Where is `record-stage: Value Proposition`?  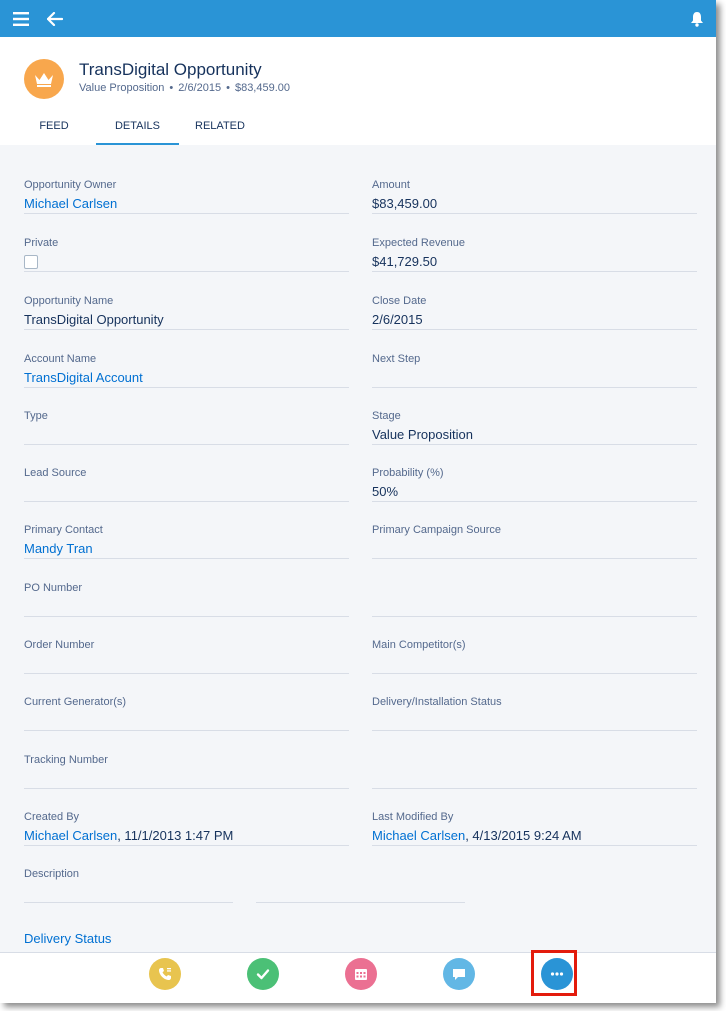
record-stage: Value Proposition is located at coordinates (122, 88).